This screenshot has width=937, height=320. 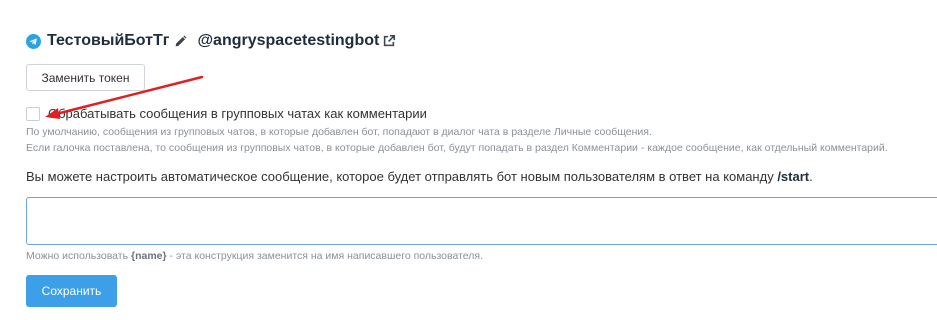 I want to click on external-link-icon, so click(x=389, y=41).